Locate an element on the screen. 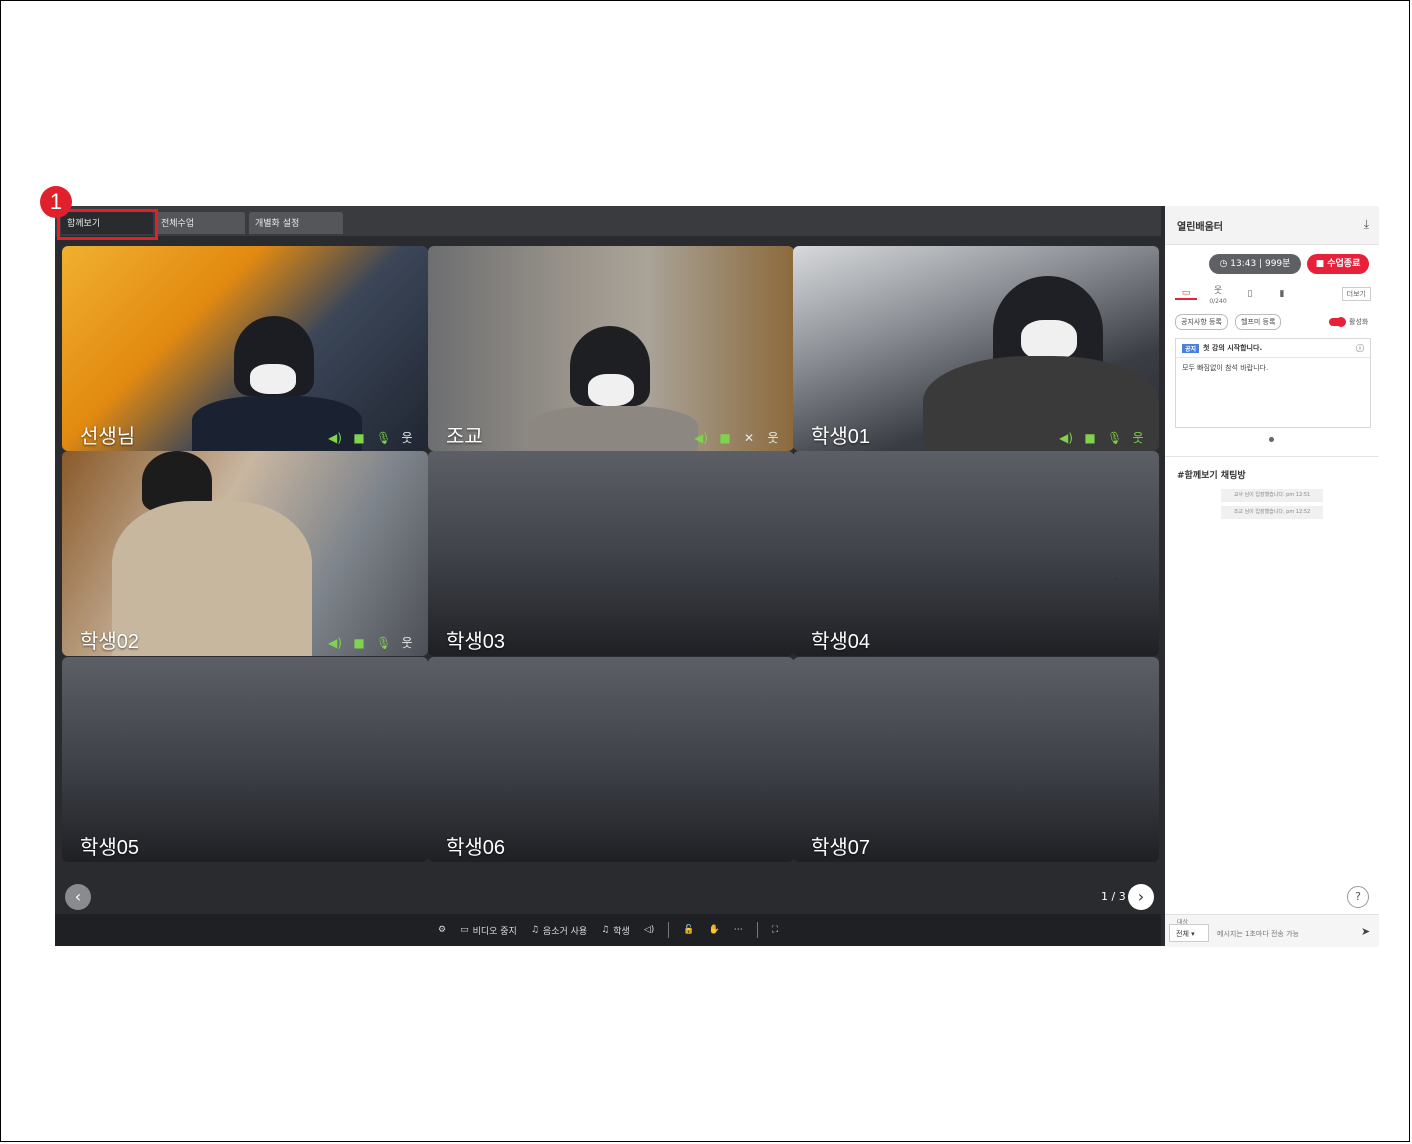 The image size is (1412, 1144). hand-icon: ✋ is located at coordinates (714, 930).